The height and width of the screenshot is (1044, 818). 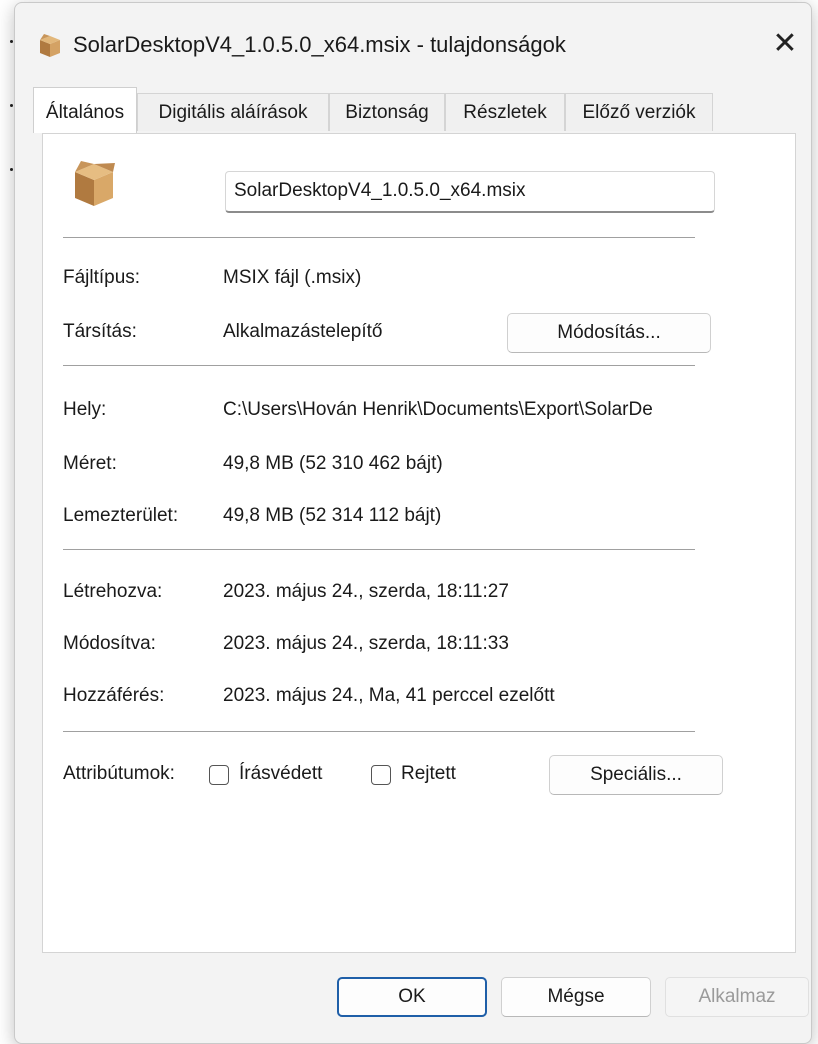 I want to click on apply-button: Alkalmaz, so click(x=737, y=997).